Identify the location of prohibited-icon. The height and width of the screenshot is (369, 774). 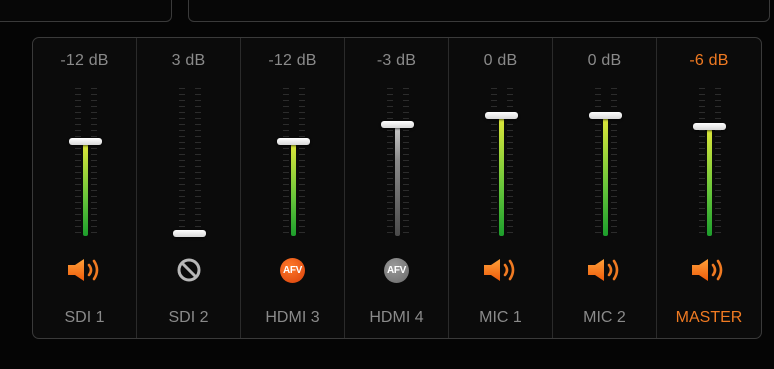
(188, 270).